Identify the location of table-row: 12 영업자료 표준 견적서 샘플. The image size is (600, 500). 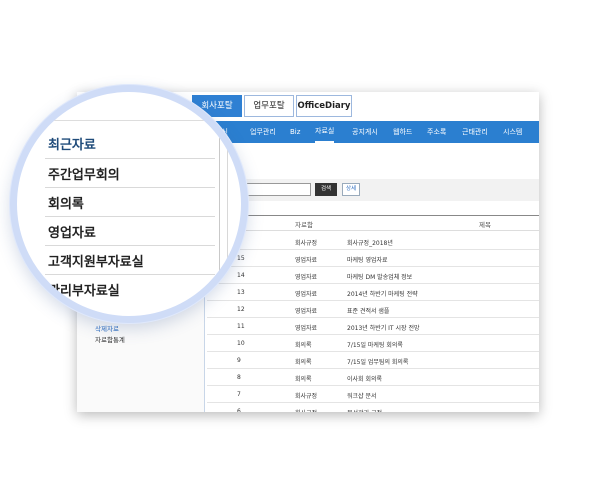
(373, 309).